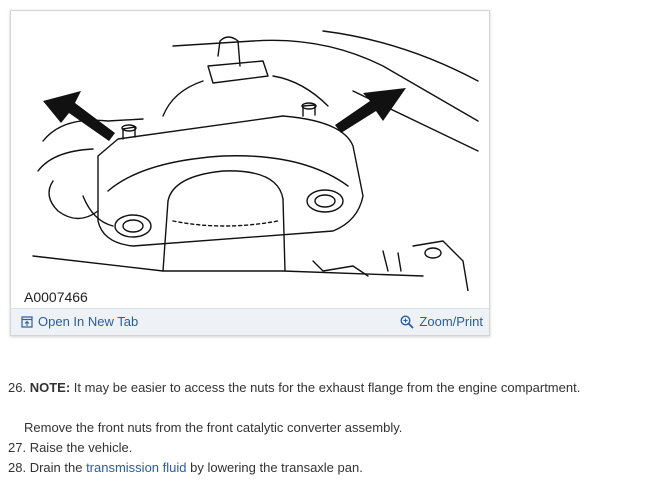 This screenshot has width=647, height=488. Describe the element at coordinates (27, 321) in the screenshot. I see `open-in-new-tab-icon` at that location.